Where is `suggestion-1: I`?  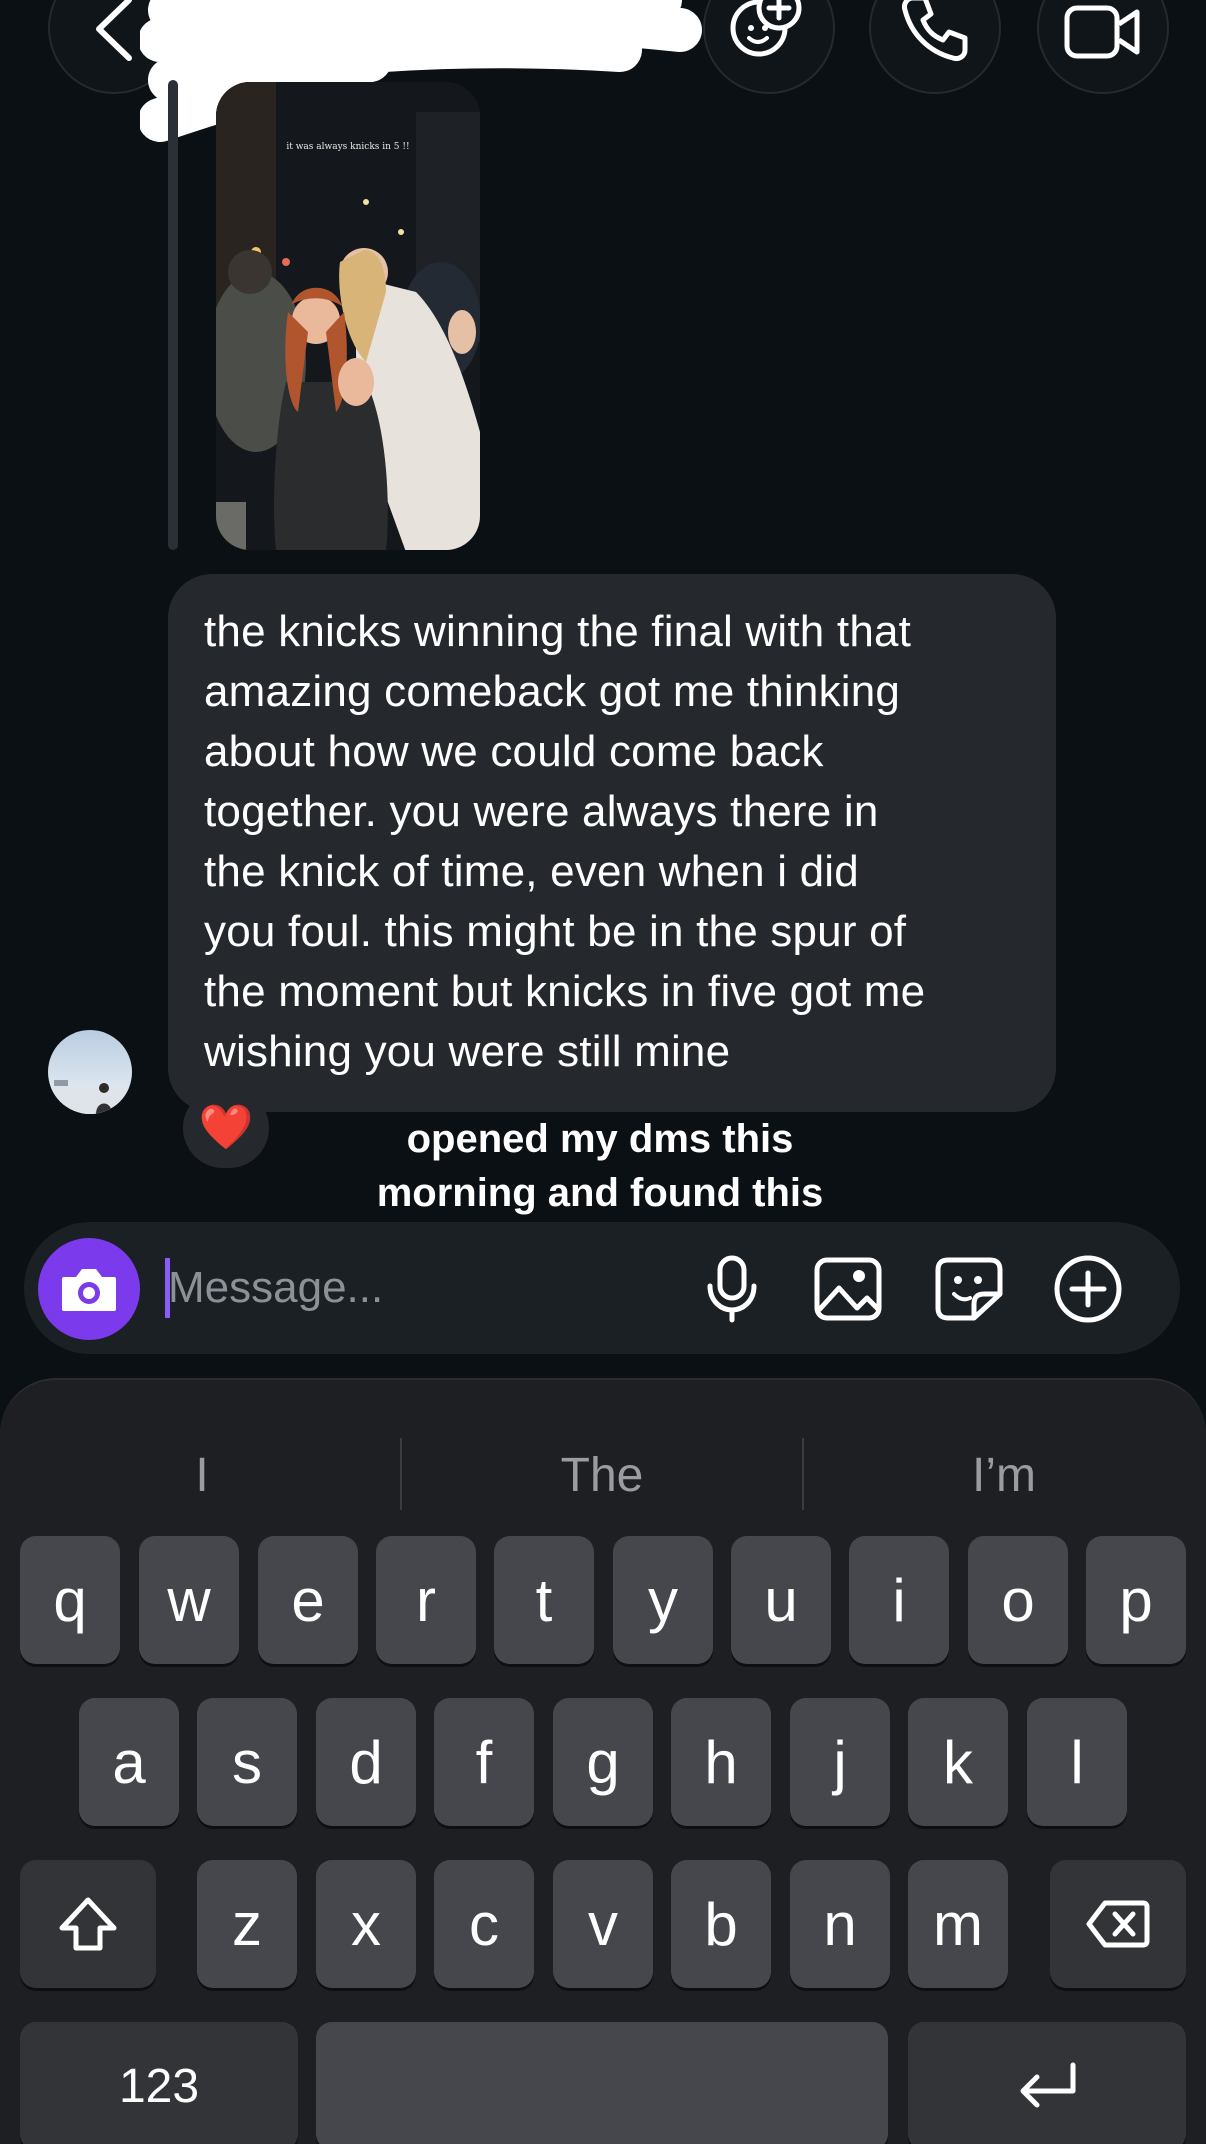 suggestion-1: I is located at coordinates (202, 1475).